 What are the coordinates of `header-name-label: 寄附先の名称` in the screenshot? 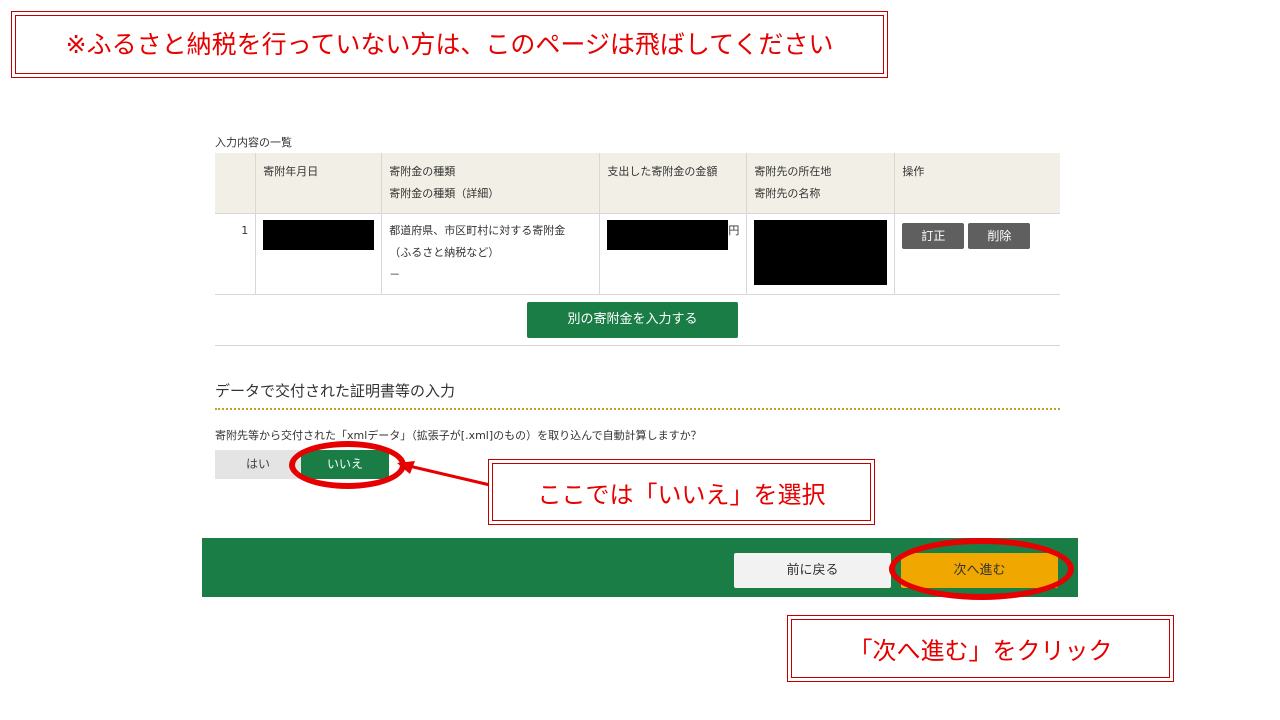 It's located at (787, 193).